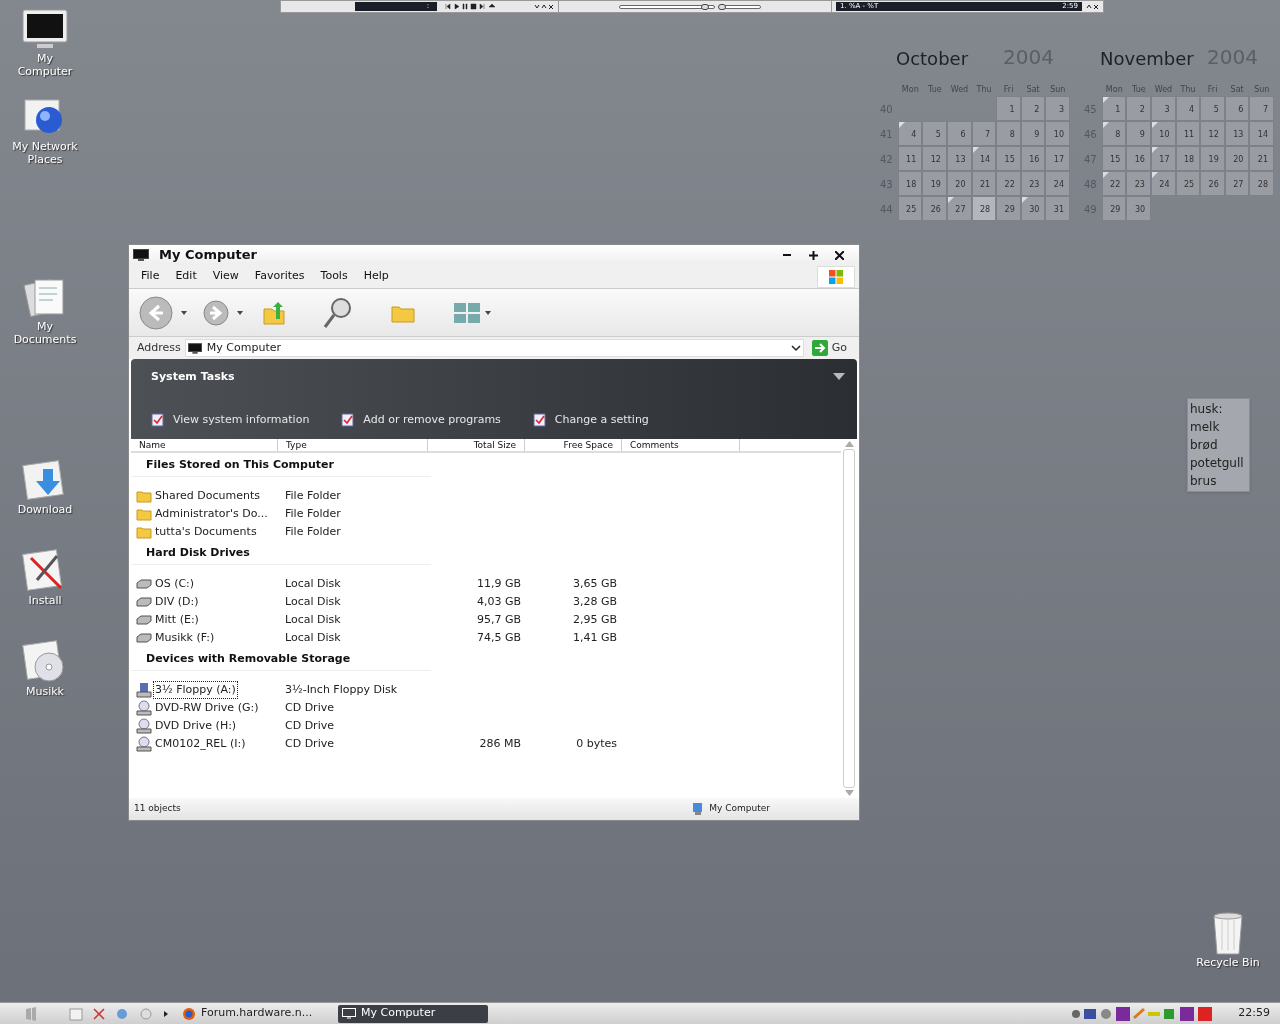 This screenshot has width=1280, height=1024. I want to click on file-name: tutta's Documents, so click(206, 532).